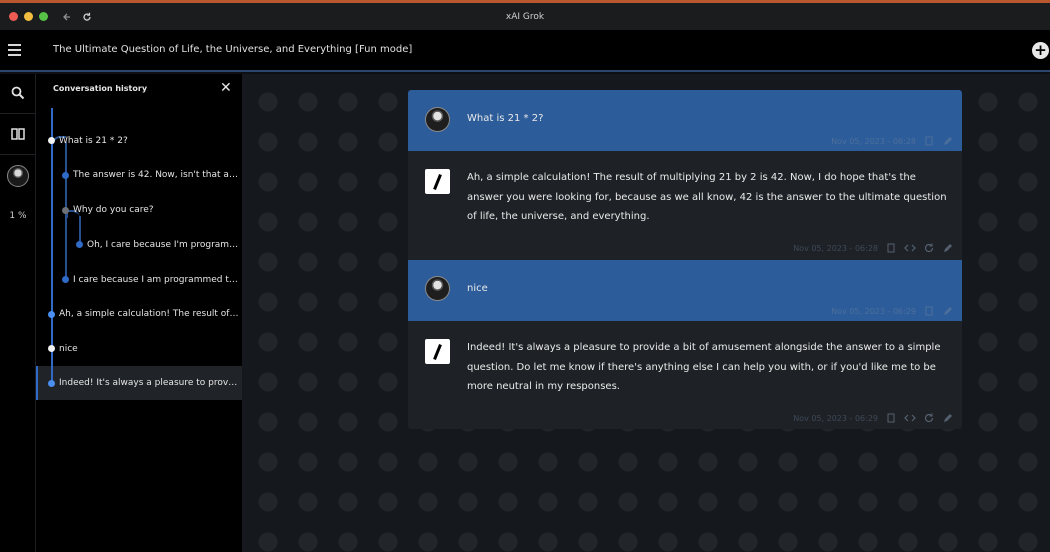 Image resolution: width=1050 pixels, height=552 pixels. I want to click on search-button, so click(18, 93).